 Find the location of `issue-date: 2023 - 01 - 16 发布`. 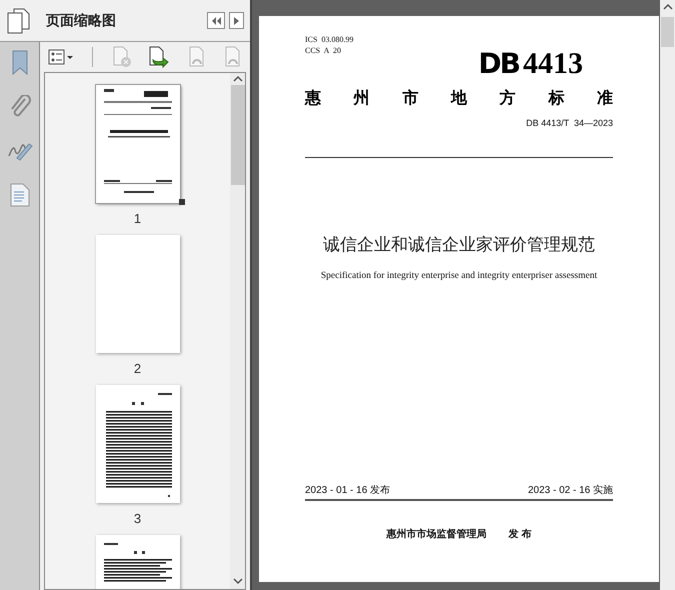

issue-date: 2023 - 01 - 16 发布 is located at coordinates (347, 491).